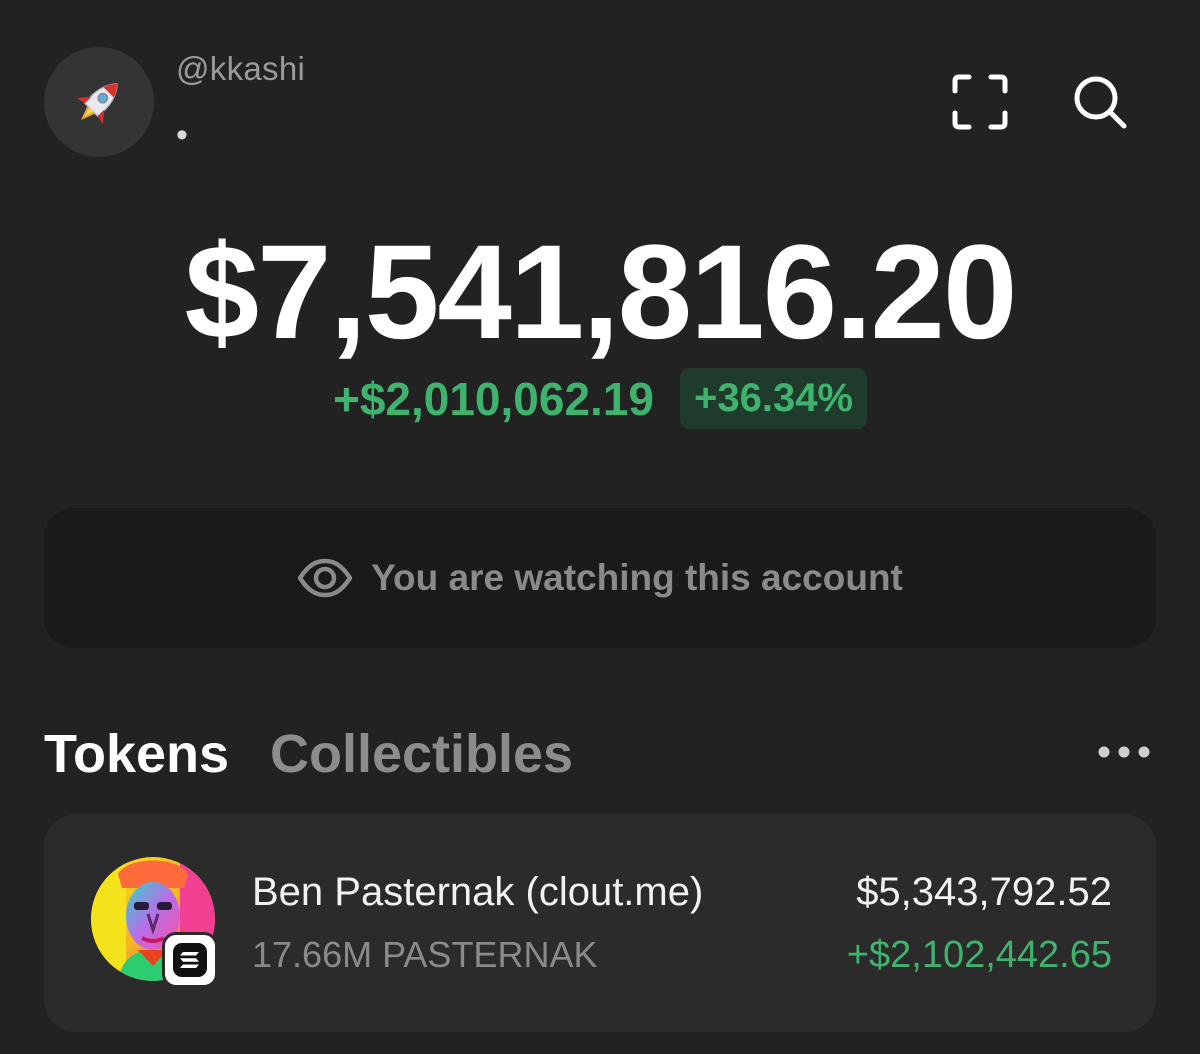 The width and height of the screenshot is (1200, 1054). What do you see at coordinates (182, 135) in the screenshot?
I see `account-name: •` at bounding box center [182, 135].